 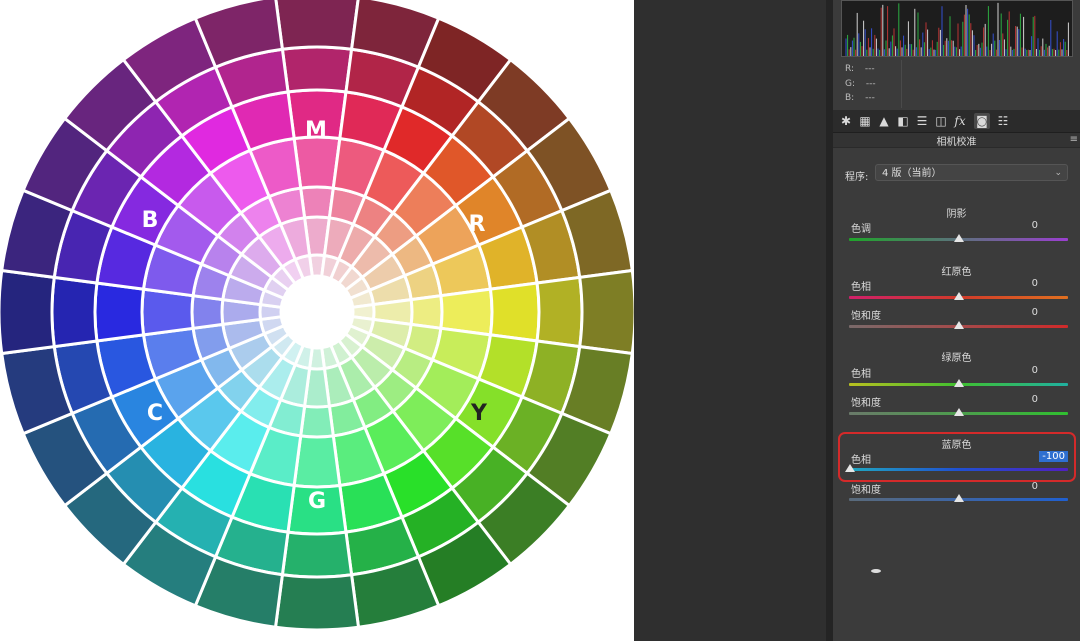 What do you see at coordinates (1035, 283) in the screenshot?
I see `red-hue-value: 0` at bounding box center [1035, 283].